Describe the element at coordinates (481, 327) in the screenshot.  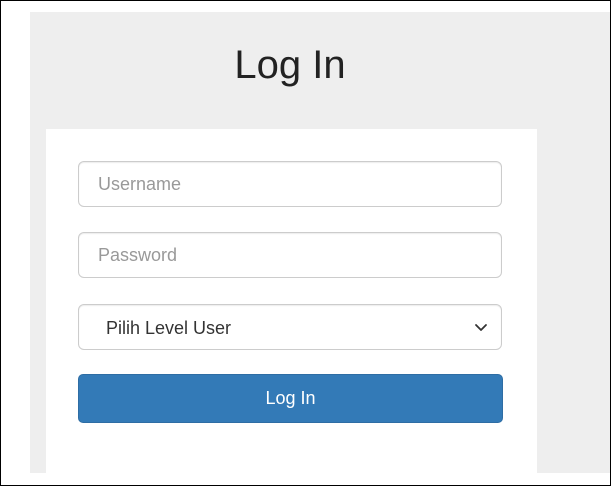
I see `chevron-down-icon` at that location.